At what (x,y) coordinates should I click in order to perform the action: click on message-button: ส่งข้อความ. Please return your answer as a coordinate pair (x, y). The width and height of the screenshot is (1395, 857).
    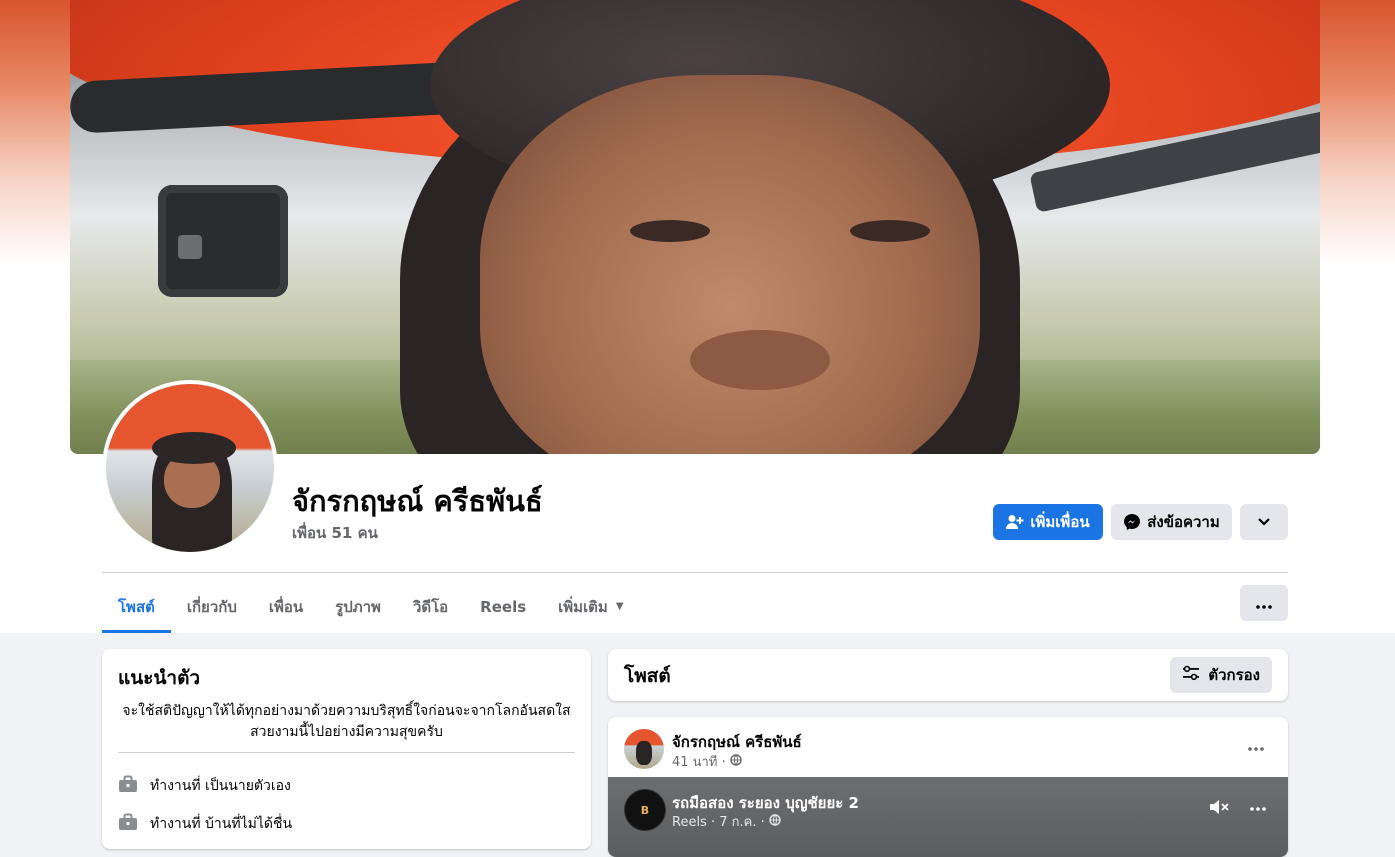
    Looking at the image, I should click on (1171, 522).